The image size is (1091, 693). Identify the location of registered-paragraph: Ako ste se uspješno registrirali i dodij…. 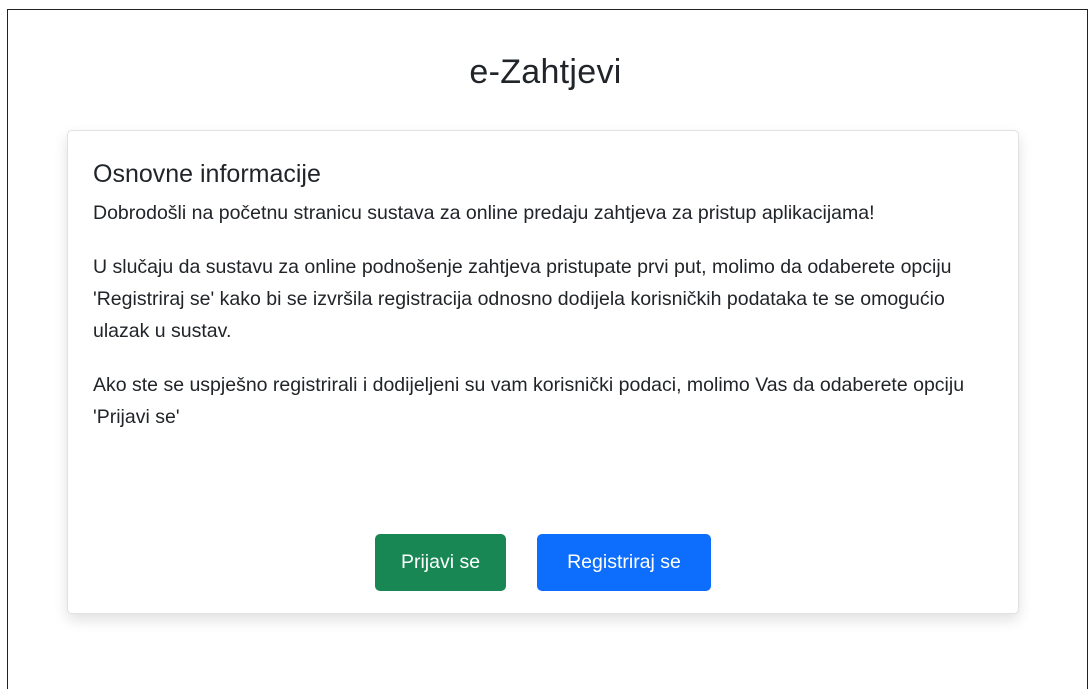
(529, 401).